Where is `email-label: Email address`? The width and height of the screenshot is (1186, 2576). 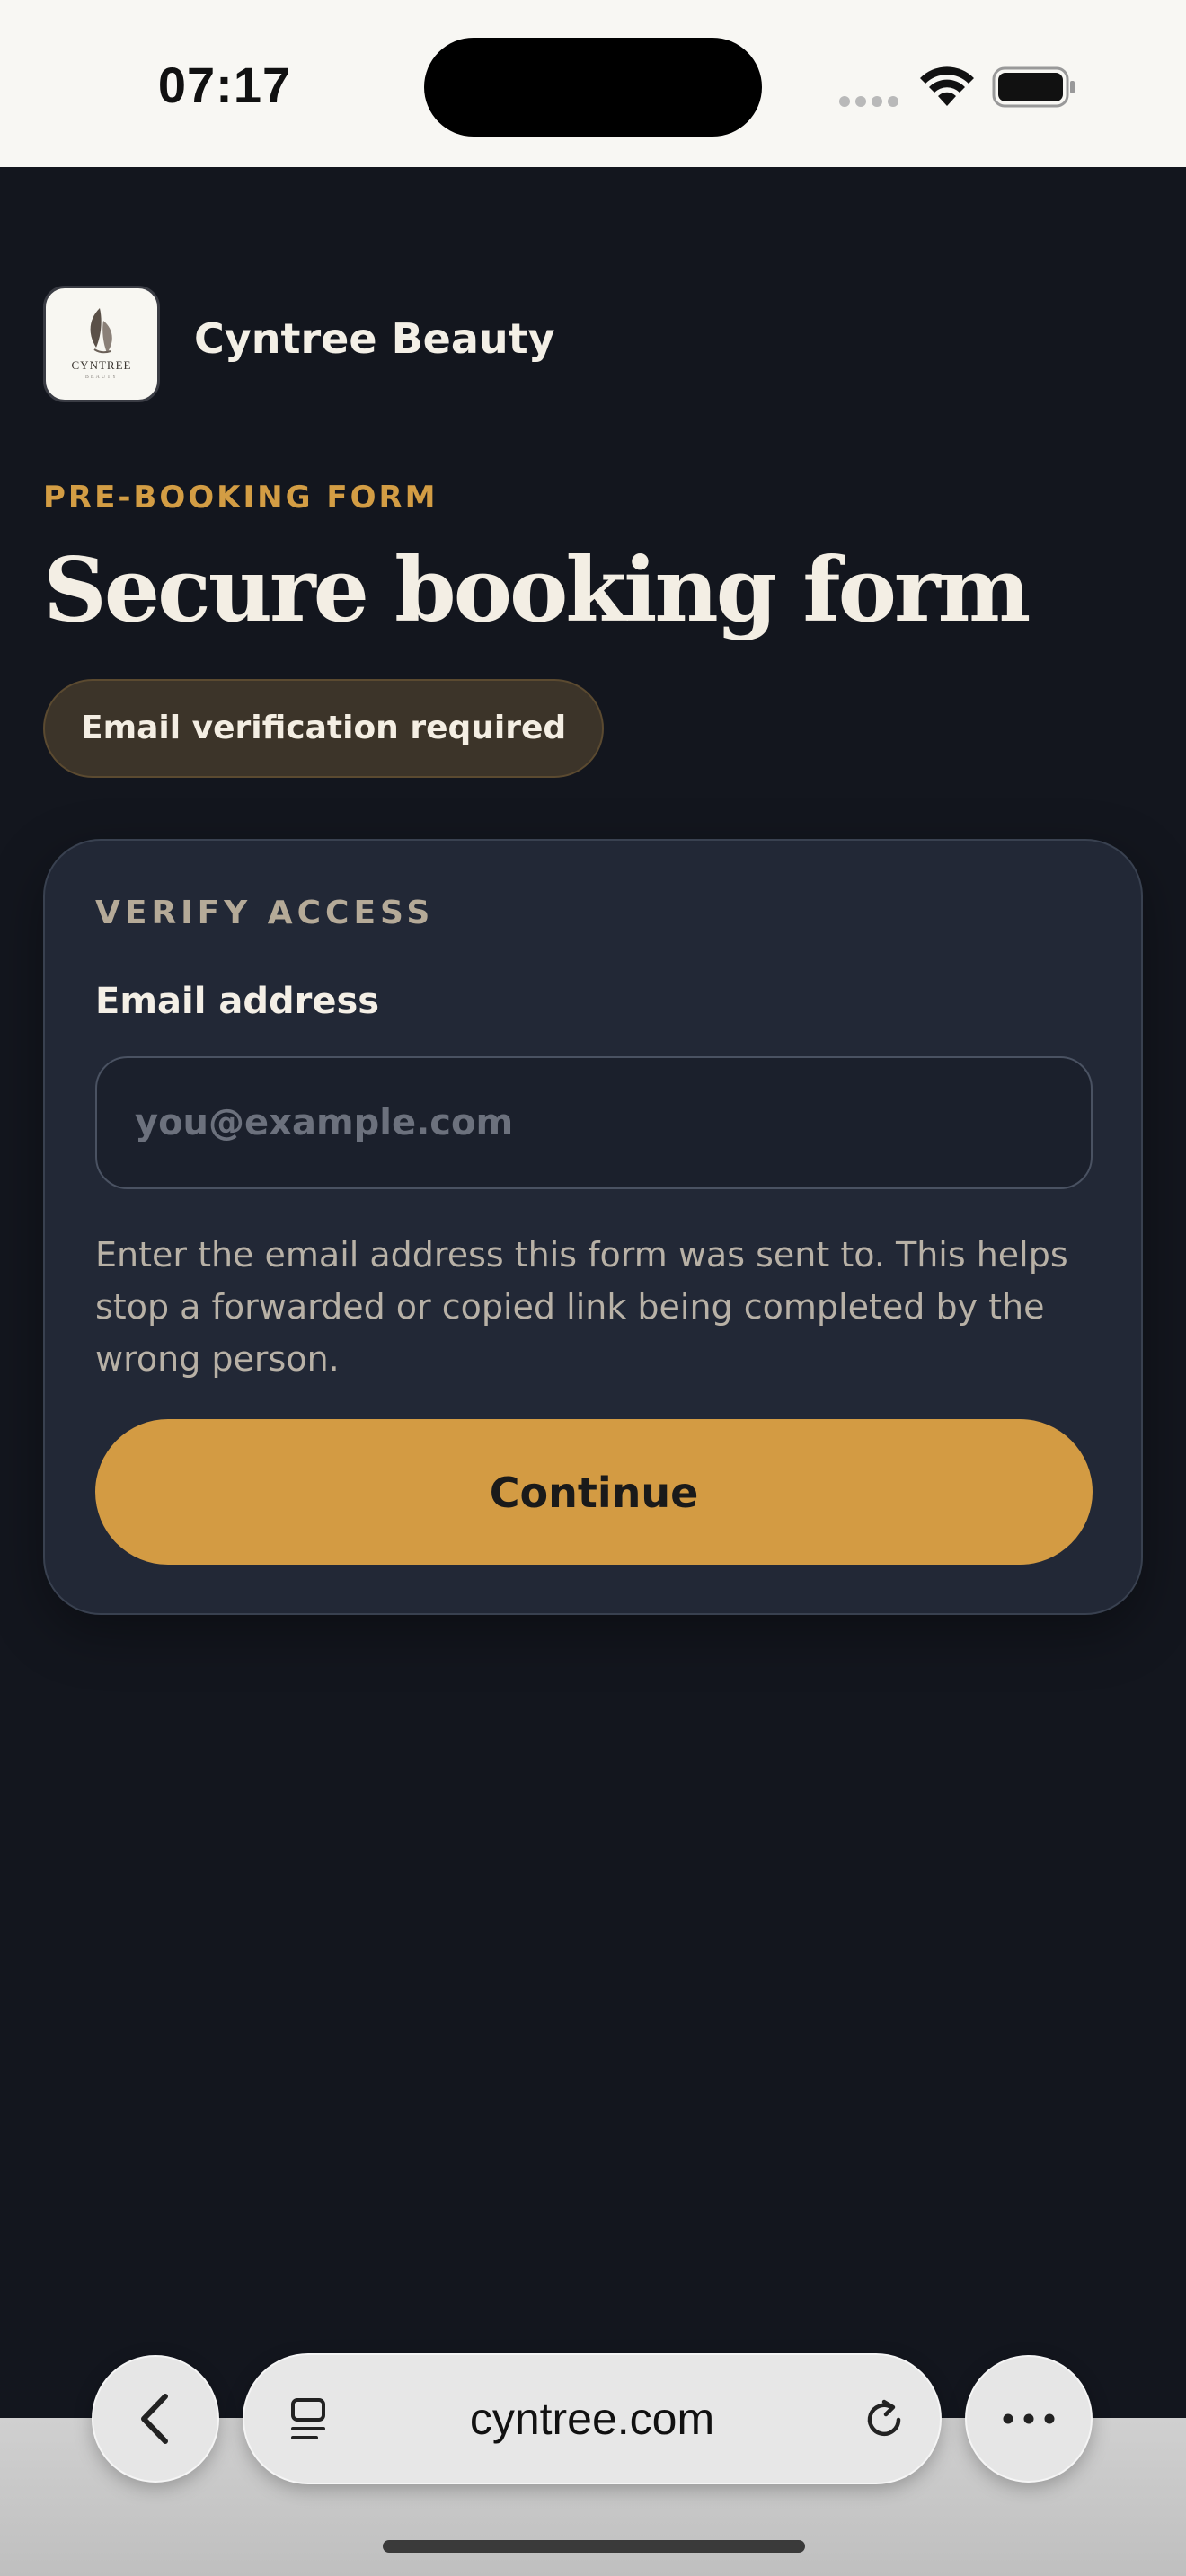
email-label: Email address is located at coordinates (237, 1001).